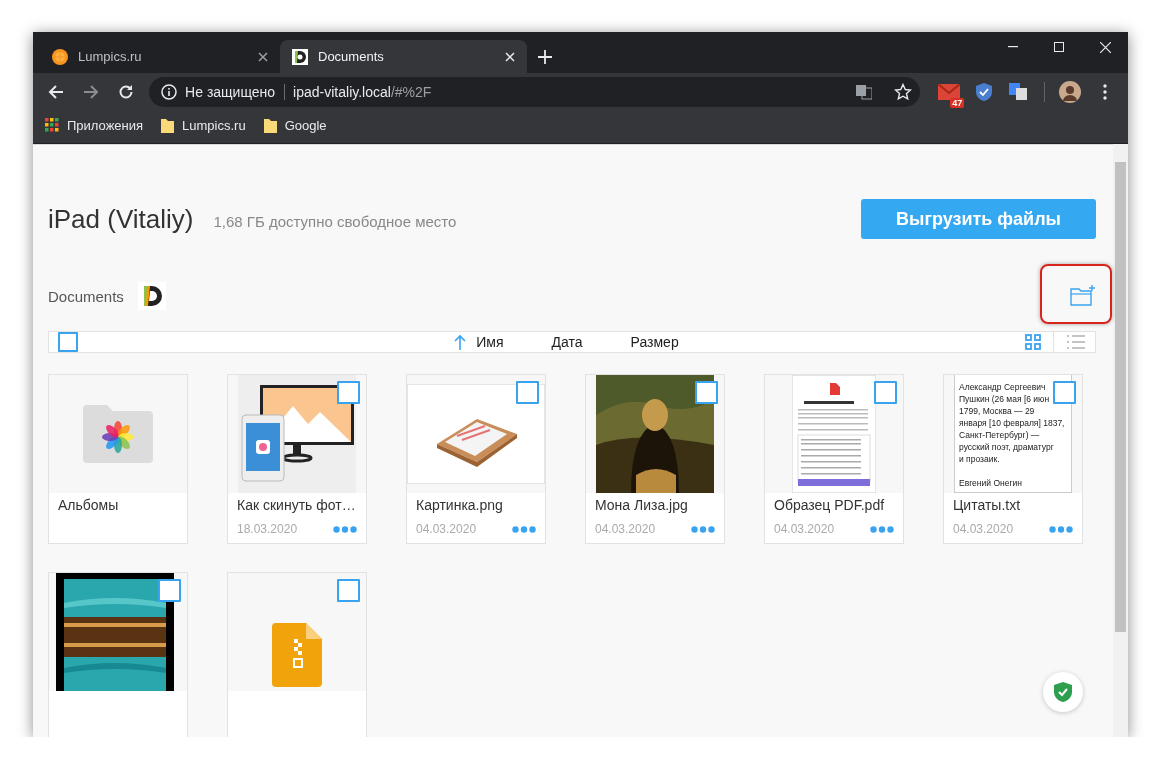  I want to click on list-view-icon, so click(1076, 342).